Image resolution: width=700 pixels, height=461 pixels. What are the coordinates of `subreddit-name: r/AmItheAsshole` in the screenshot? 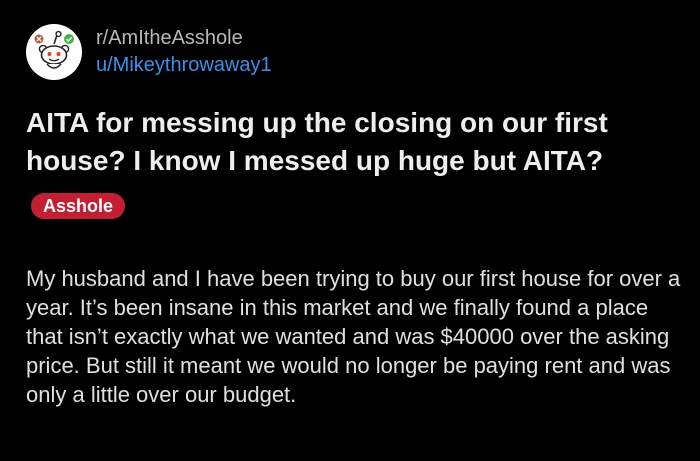 It's located at (184, 38).